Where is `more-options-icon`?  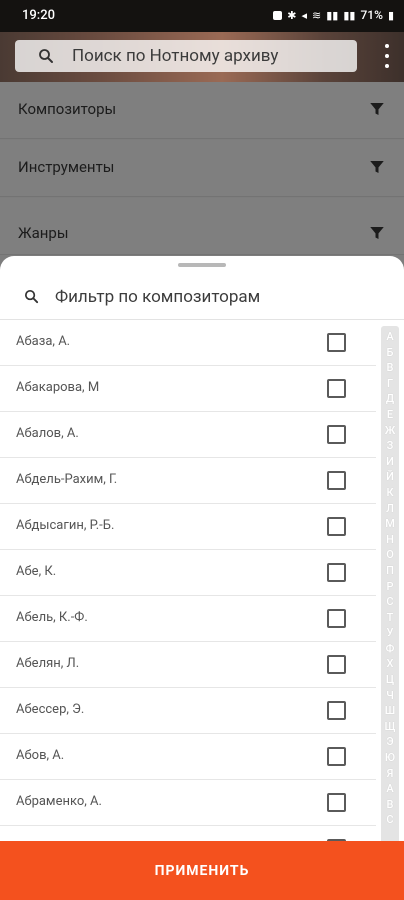 more-options-icon is located at coordinates (387, 56).